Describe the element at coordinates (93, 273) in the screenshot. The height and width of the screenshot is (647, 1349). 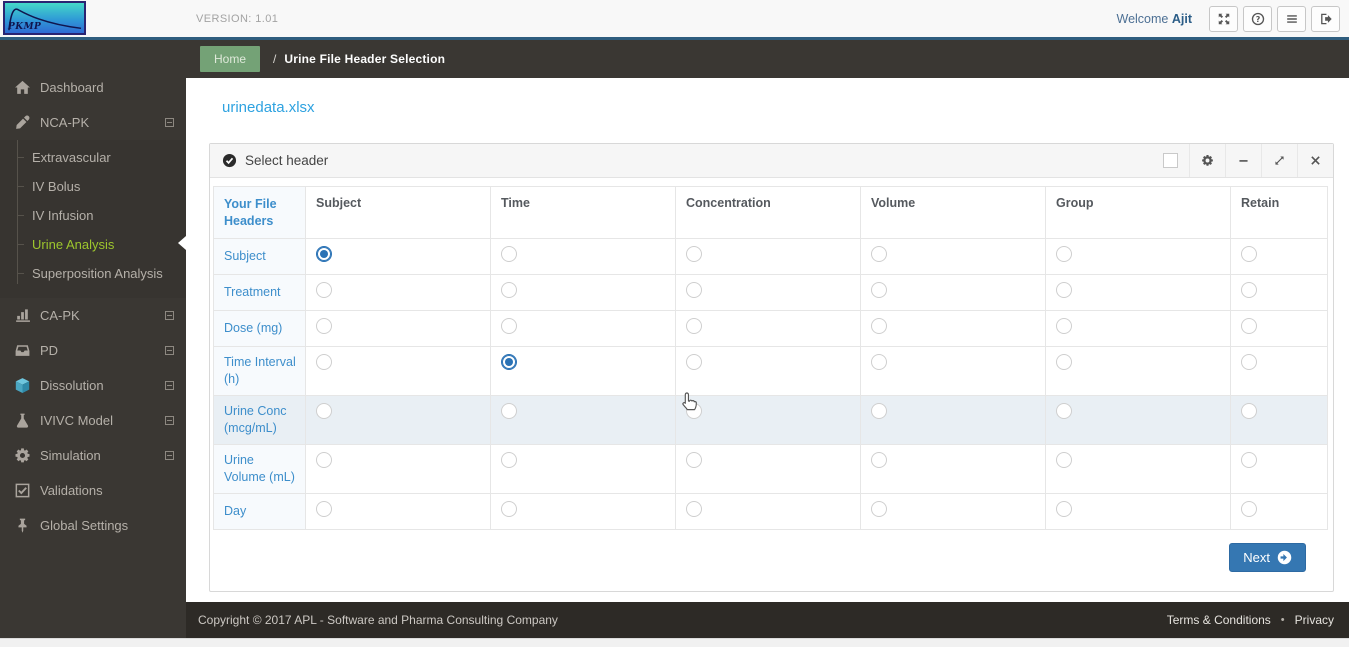
I see `sidebar-subitem-superposition-analysis: Superposition Analysis` at that location.